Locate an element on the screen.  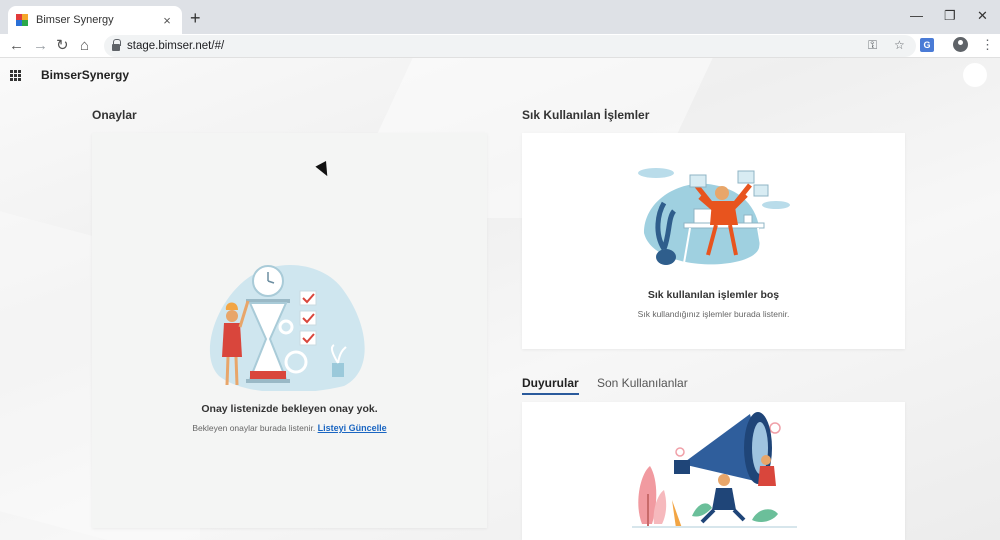
back-icon: ← is located at coordinates (16, 46).